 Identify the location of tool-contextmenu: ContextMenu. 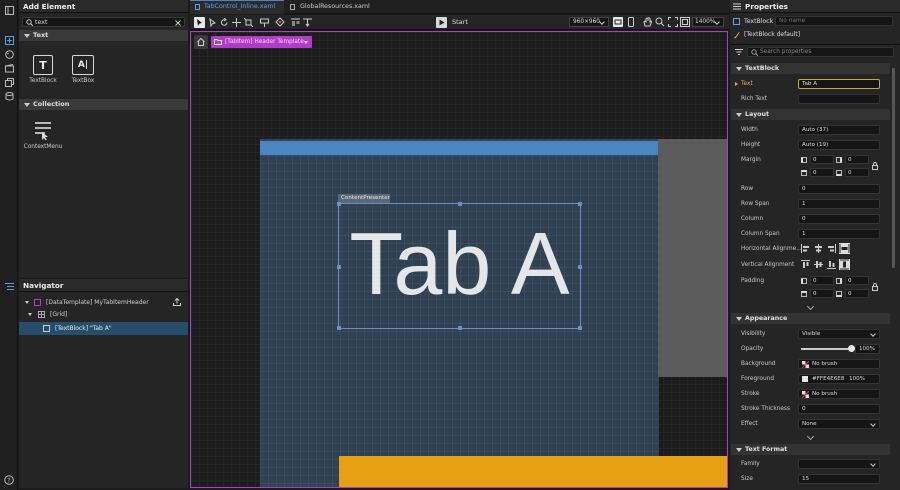
(43, 135).